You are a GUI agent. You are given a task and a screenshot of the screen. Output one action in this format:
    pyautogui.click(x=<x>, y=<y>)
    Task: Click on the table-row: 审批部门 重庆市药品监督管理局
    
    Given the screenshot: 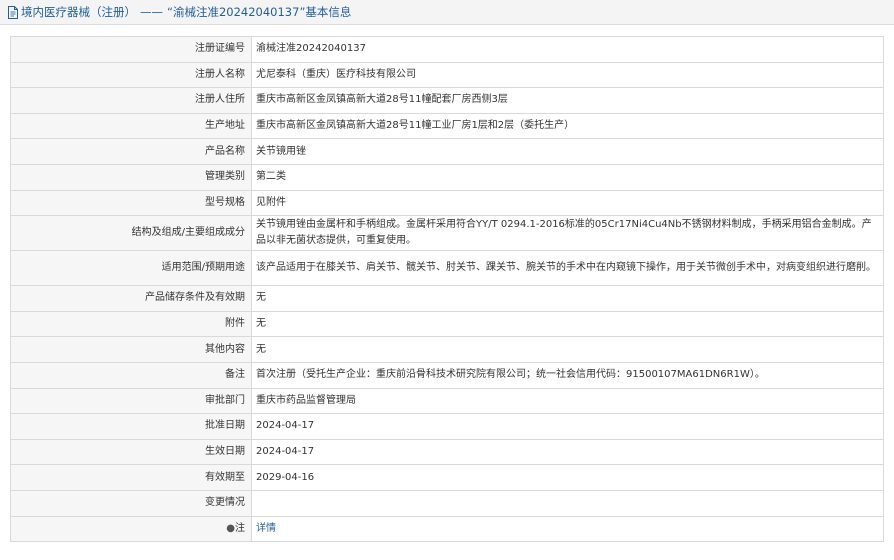 What is the action you would take?
    pyautogui.click(x=447, y=401)
    